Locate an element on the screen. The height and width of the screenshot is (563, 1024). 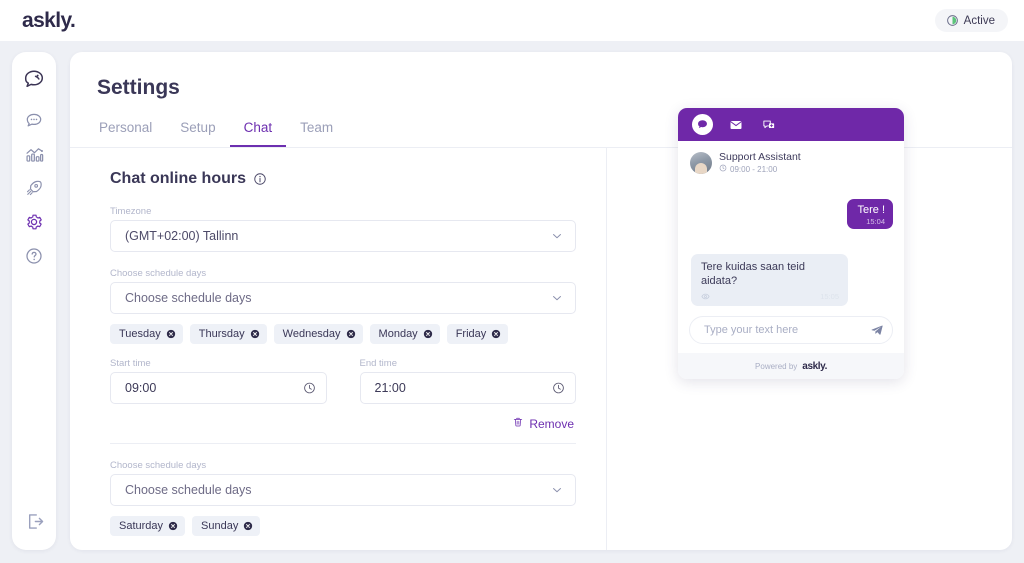
page-title: Settings is located at coordinates (138, 87).